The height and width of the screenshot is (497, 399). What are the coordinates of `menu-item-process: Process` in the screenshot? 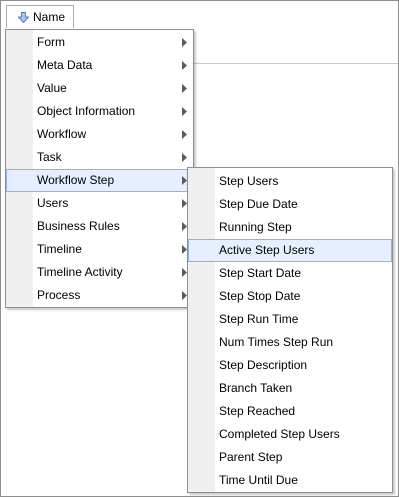 It's located at (99, 295).